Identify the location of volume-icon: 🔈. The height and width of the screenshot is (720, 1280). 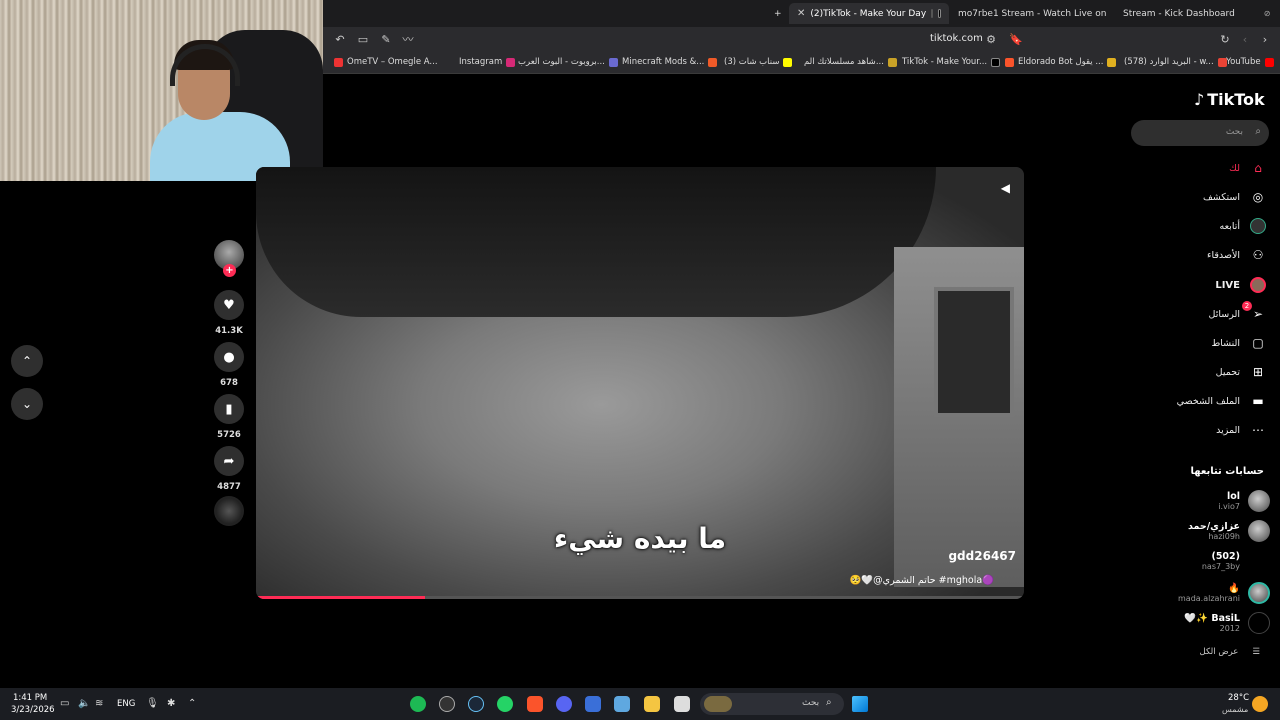
(84, 703).